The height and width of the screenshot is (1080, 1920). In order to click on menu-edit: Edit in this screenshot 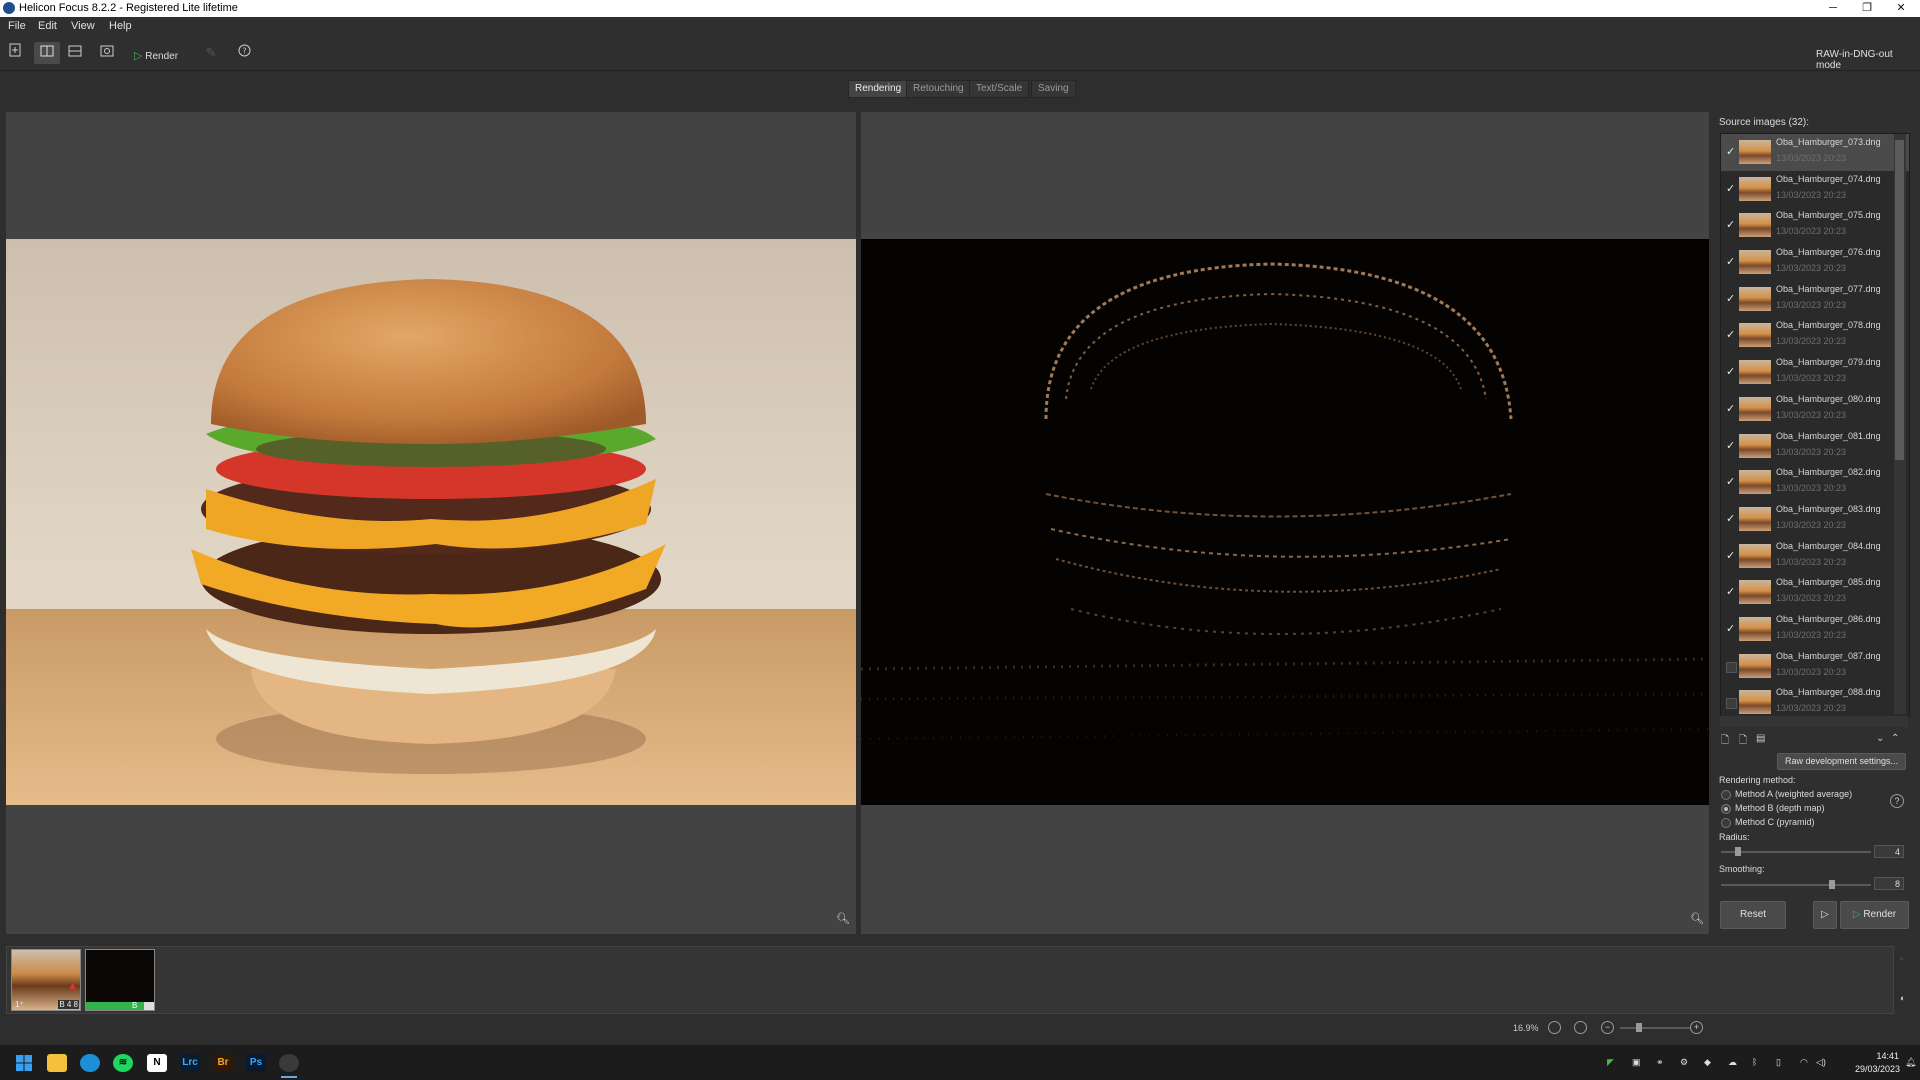, I will do `click(47, 26)`.